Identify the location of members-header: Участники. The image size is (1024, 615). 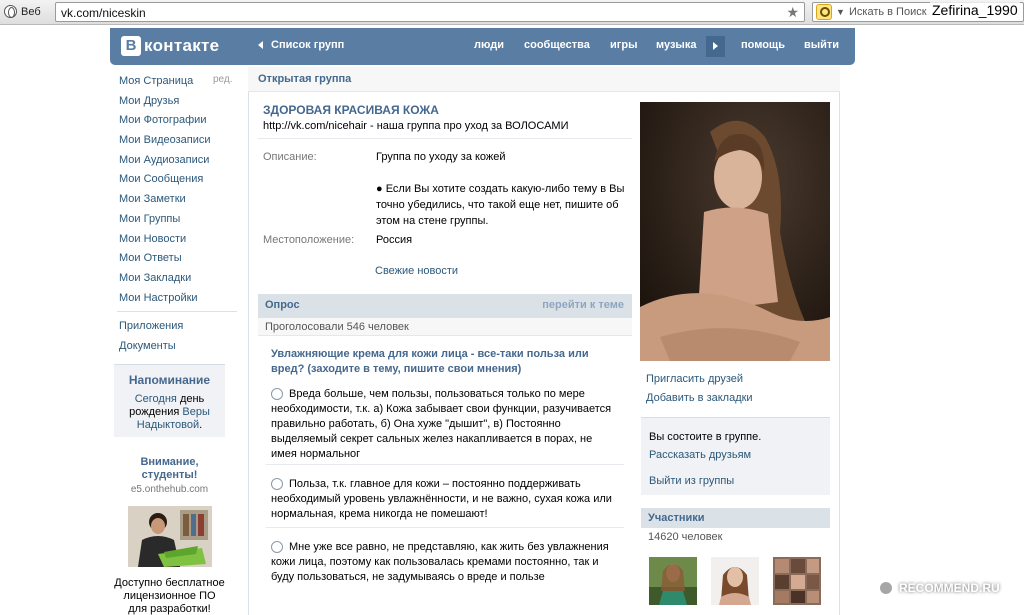
(735, 518).